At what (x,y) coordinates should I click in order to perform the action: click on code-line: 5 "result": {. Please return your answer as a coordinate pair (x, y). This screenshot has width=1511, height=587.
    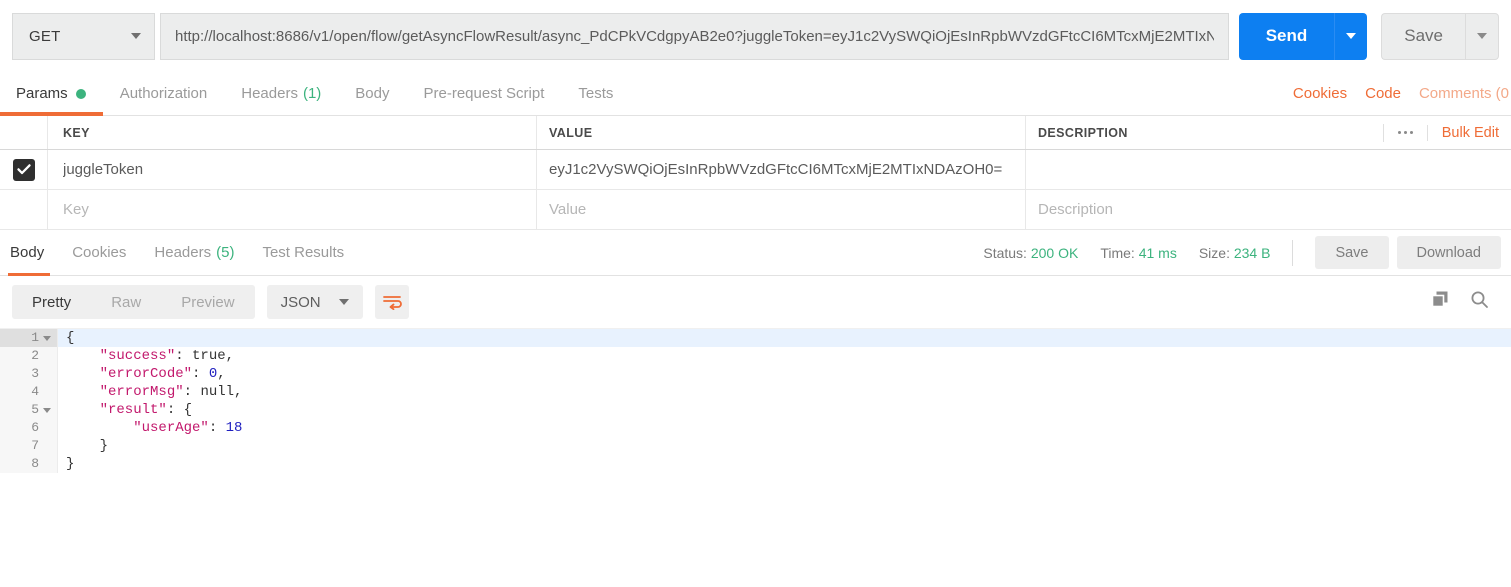
    Looking at the image, I should click on (755, 410).